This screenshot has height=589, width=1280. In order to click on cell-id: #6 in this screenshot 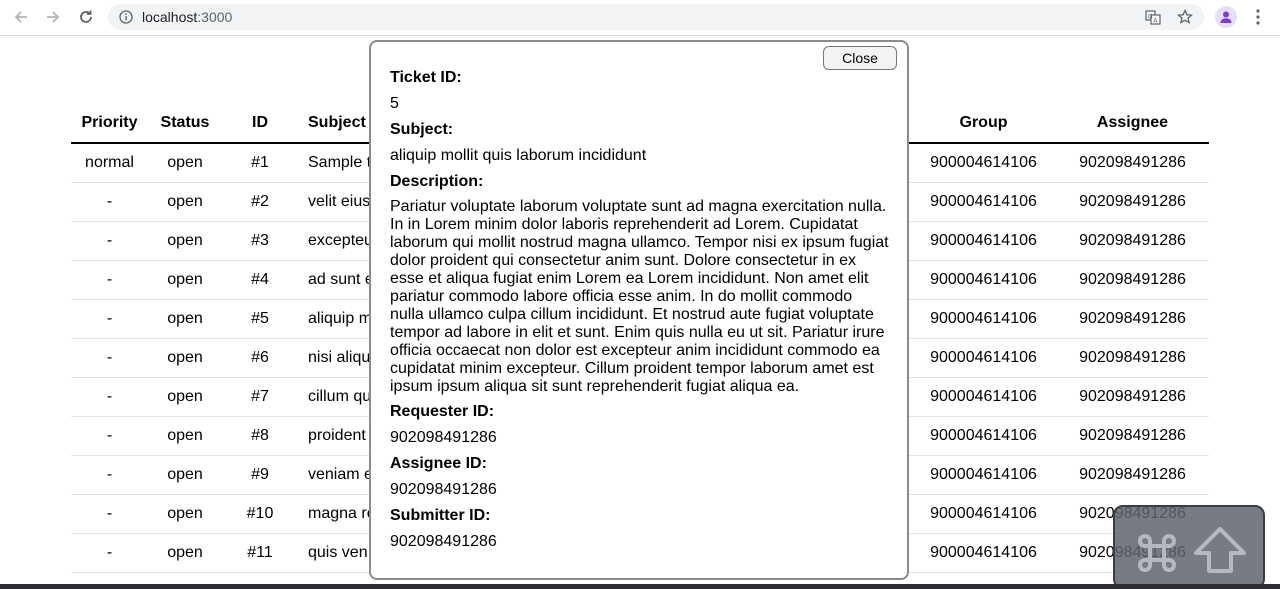, I will do `click(260, 358)`.